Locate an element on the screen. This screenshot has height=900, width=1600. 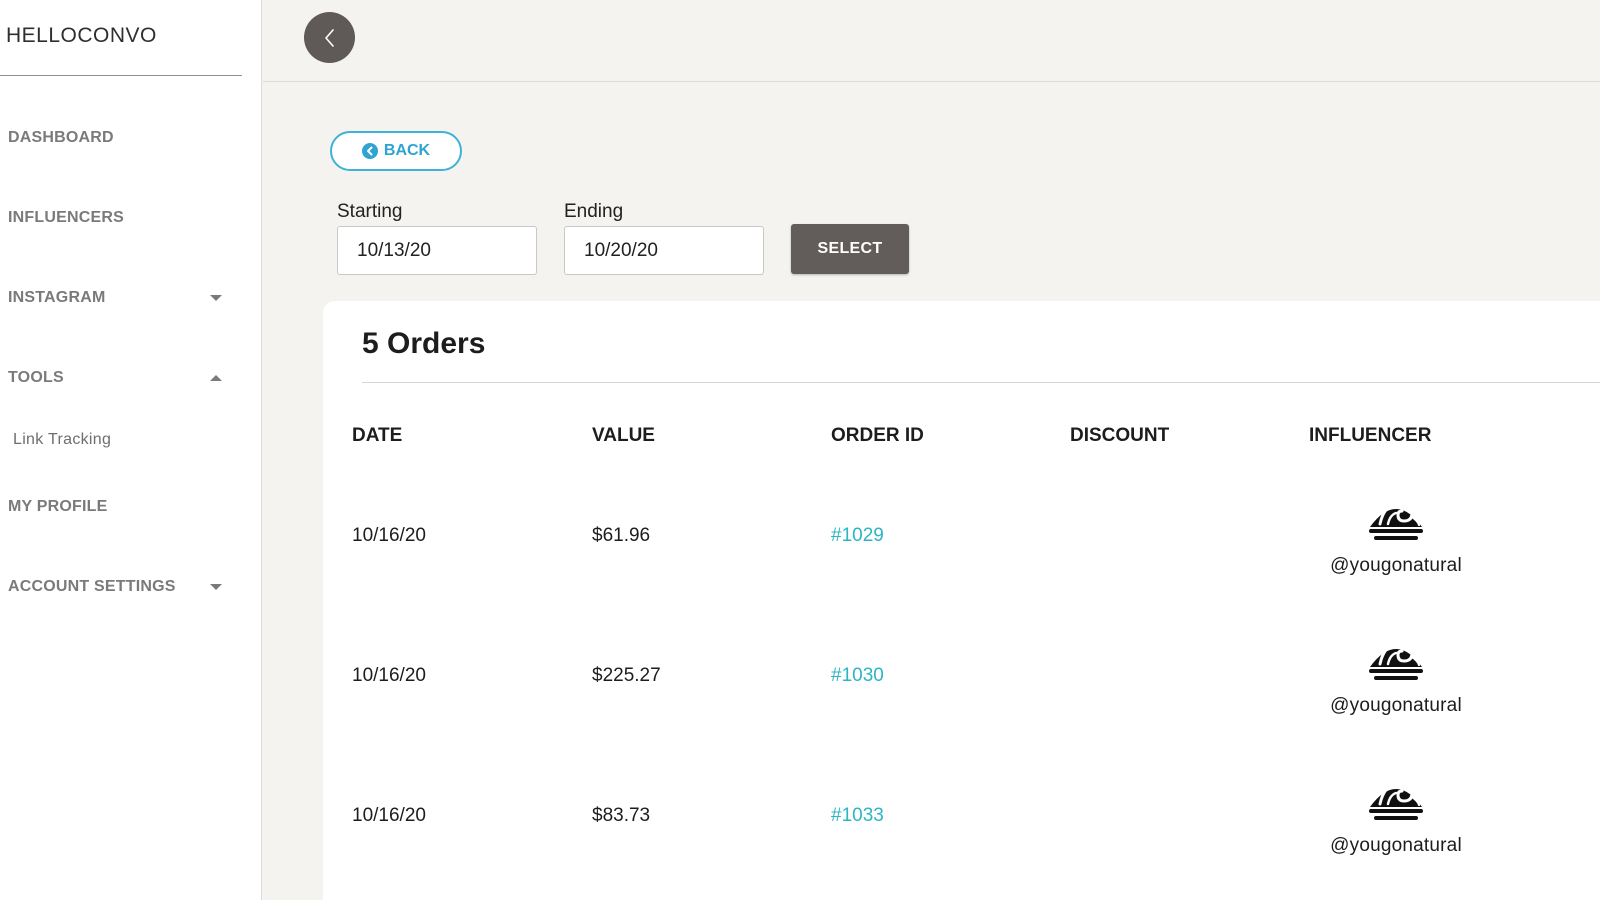
sidebar-item-instagram: INSTAGRAM is located at coordinates (118, 298).